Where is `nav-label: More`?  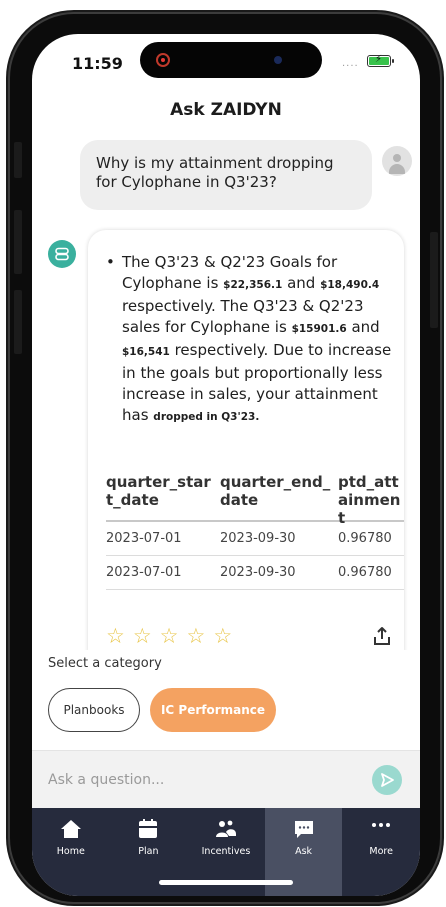
nav-label: More is located at coordinates (381, 851).